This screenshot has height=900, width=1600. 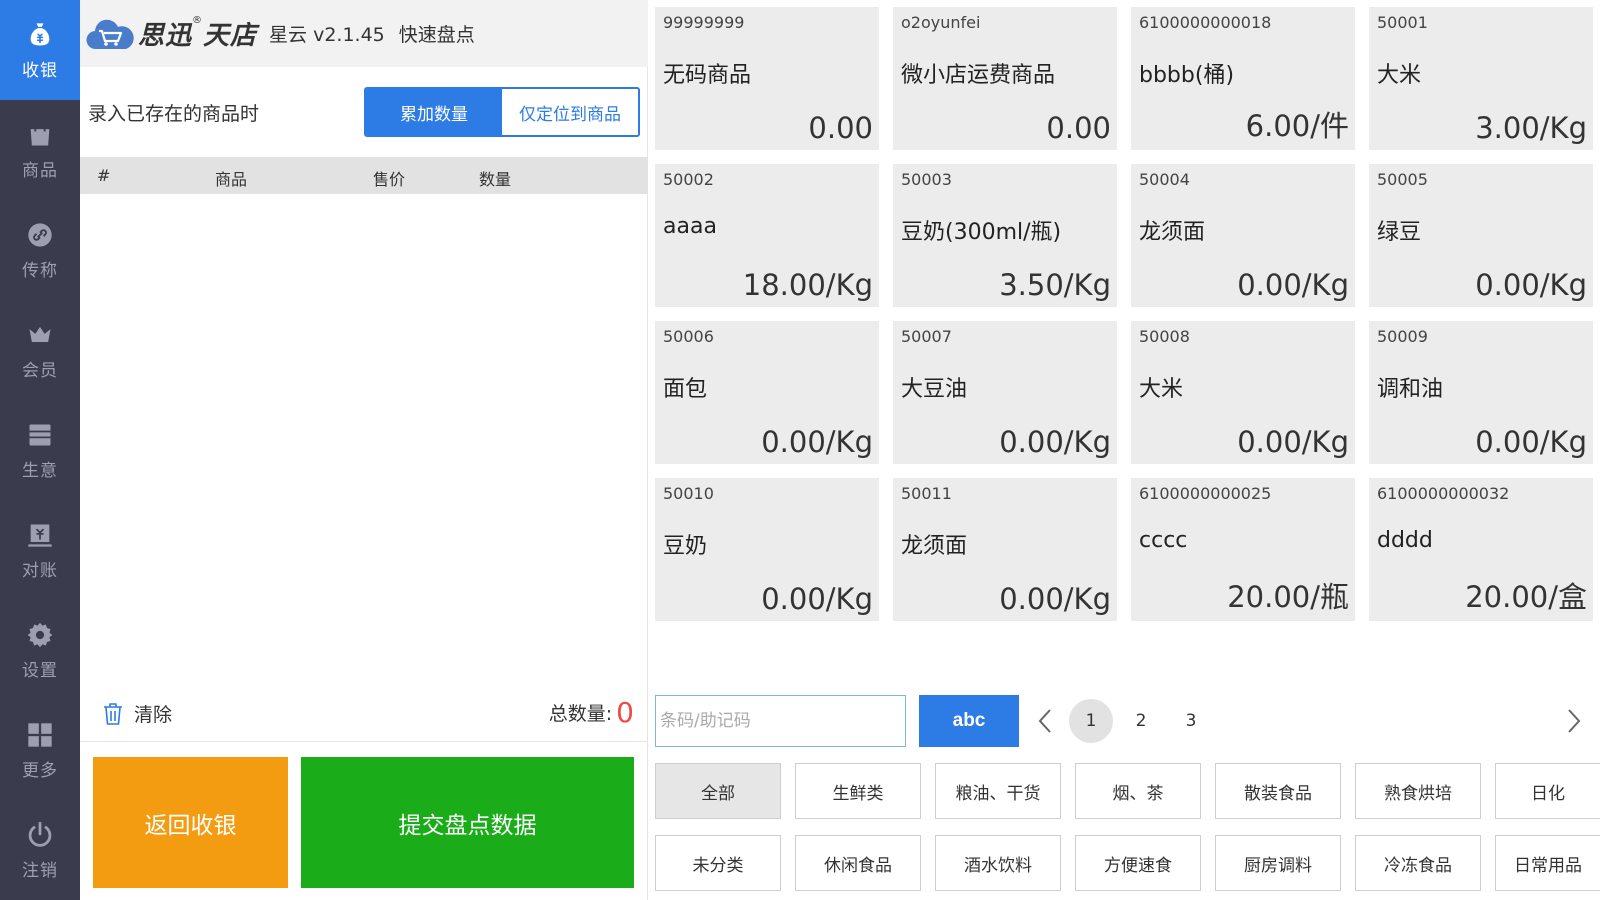 What do you see at coordinates (1243, 392) in the screenshot?
I see `product-tile: 50008 大米 0.00/Kg` at bounding box center [1243, 392].